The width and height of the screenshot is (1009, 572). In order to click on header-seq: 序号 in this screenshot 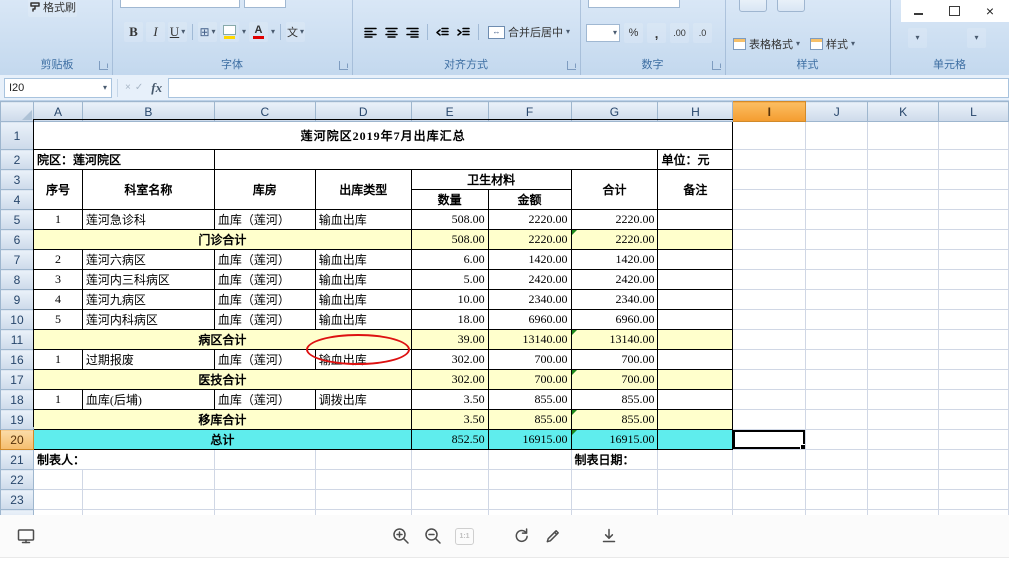, I will do `click(57, 189)`.